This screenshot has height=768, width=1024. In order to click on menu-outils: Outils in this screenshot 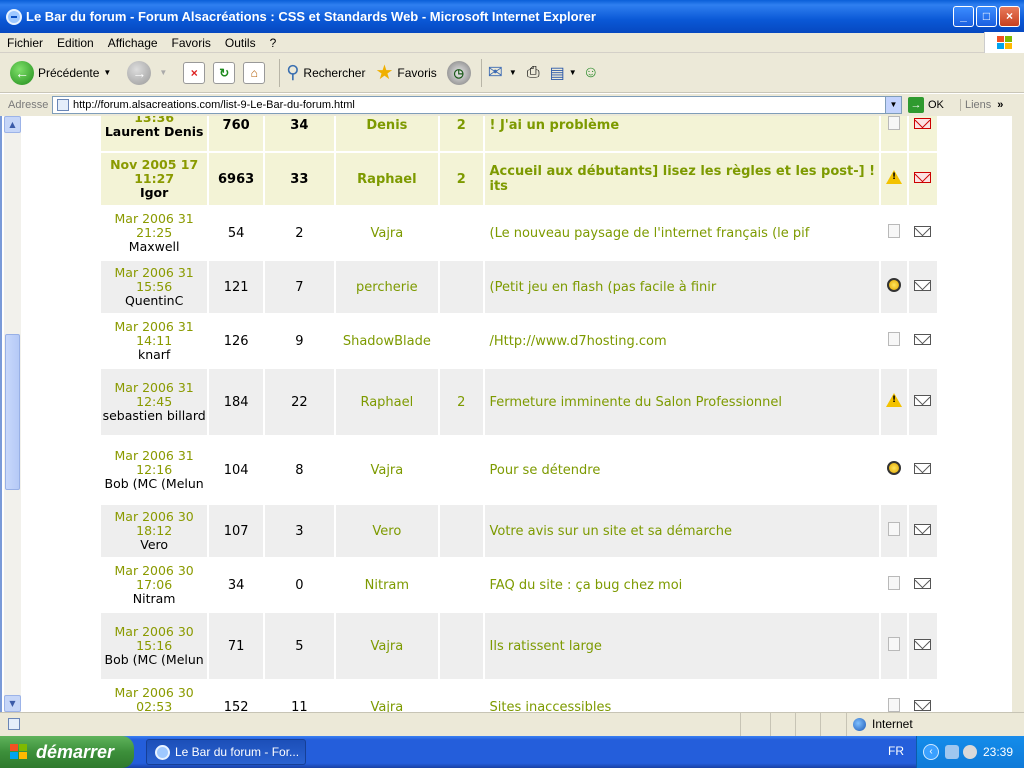, I will do `click(240, 43)`.